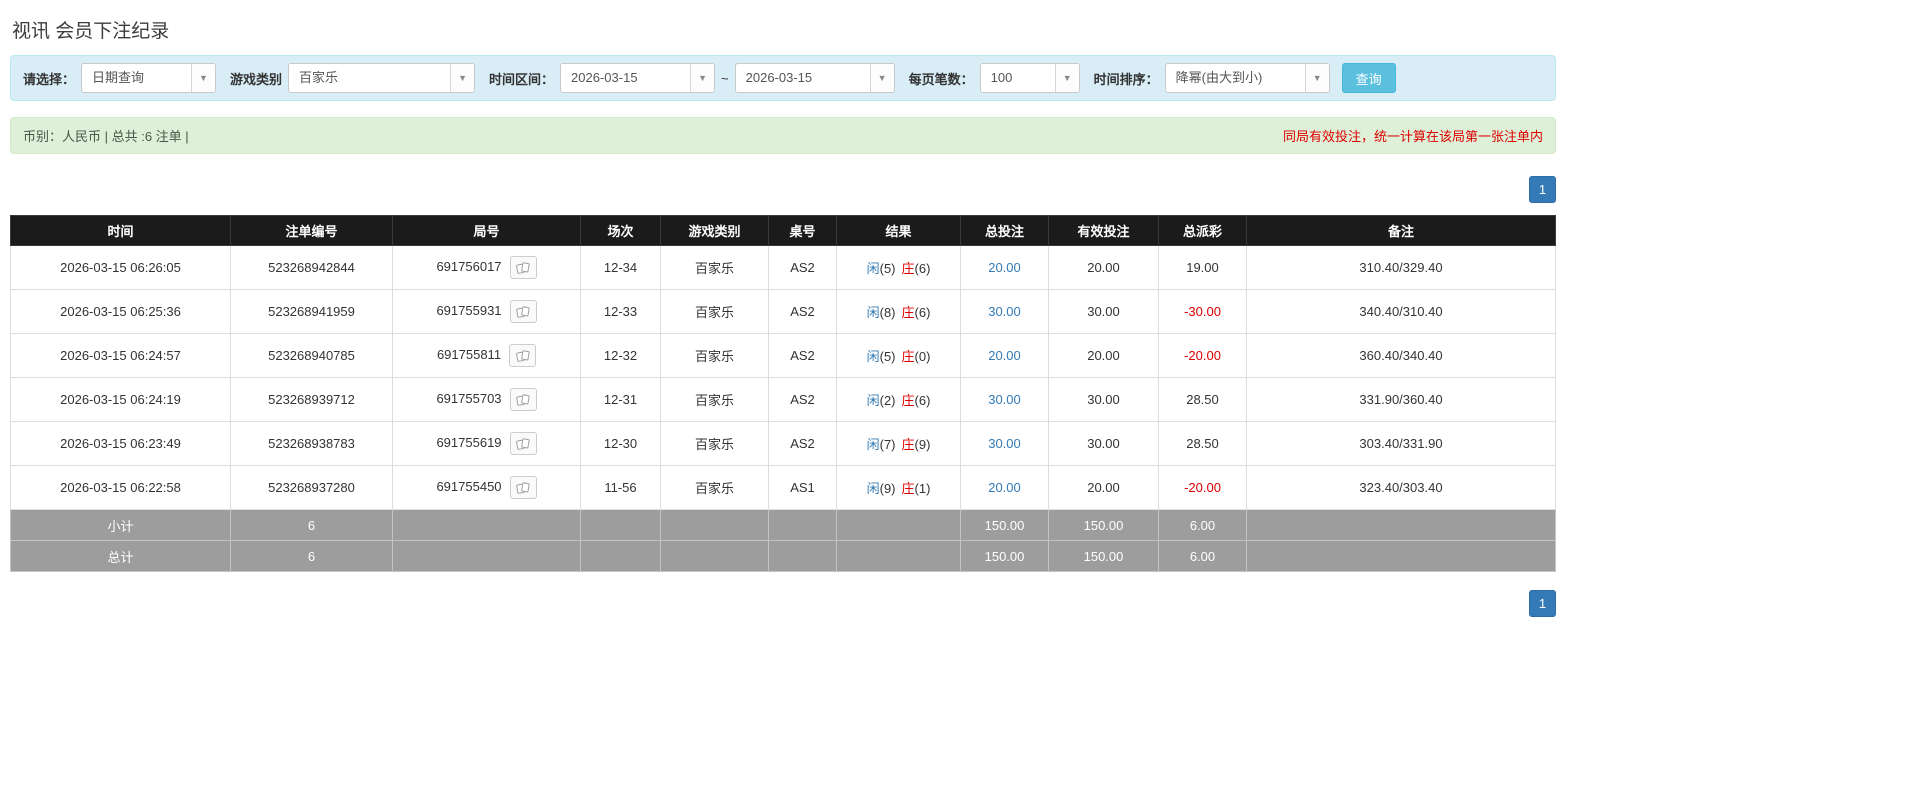 The width and height of the screenshot is (1918, 808). I want to click on result-player: 闲, so click(873, 312).